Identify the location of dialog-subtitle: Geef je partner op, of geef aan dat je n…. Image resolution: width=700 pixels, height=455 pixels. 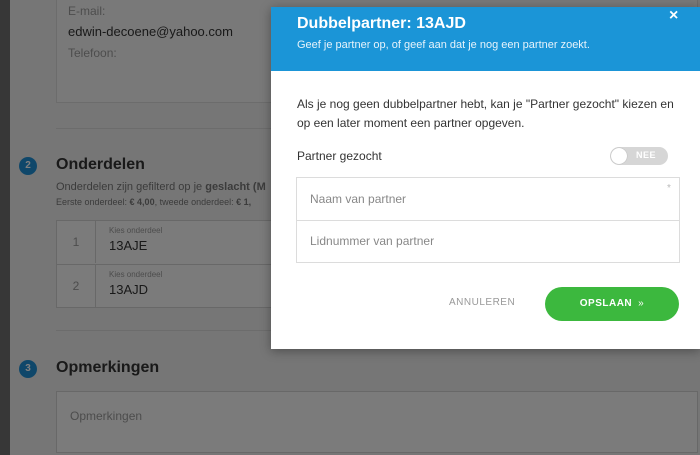
(443, 45).